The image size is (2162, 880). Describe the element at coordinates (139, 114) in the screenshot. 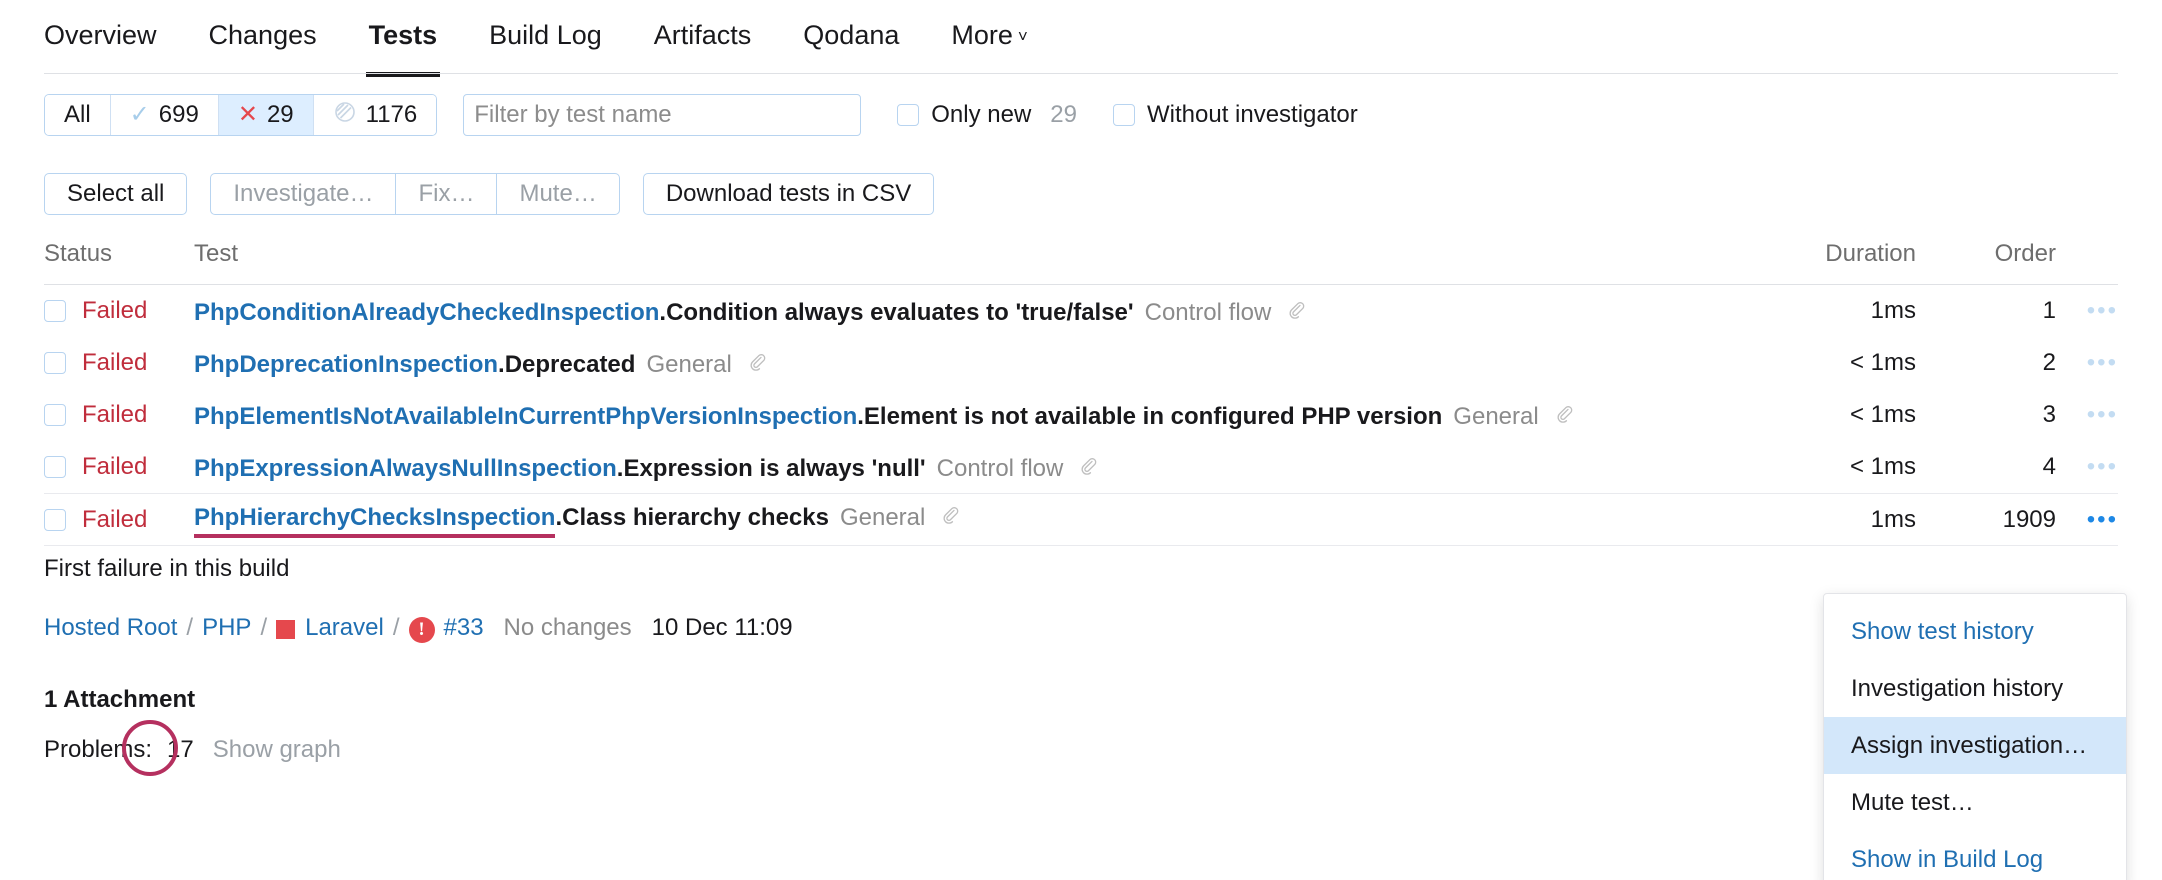

I see `check-icon: ✓` at that location.